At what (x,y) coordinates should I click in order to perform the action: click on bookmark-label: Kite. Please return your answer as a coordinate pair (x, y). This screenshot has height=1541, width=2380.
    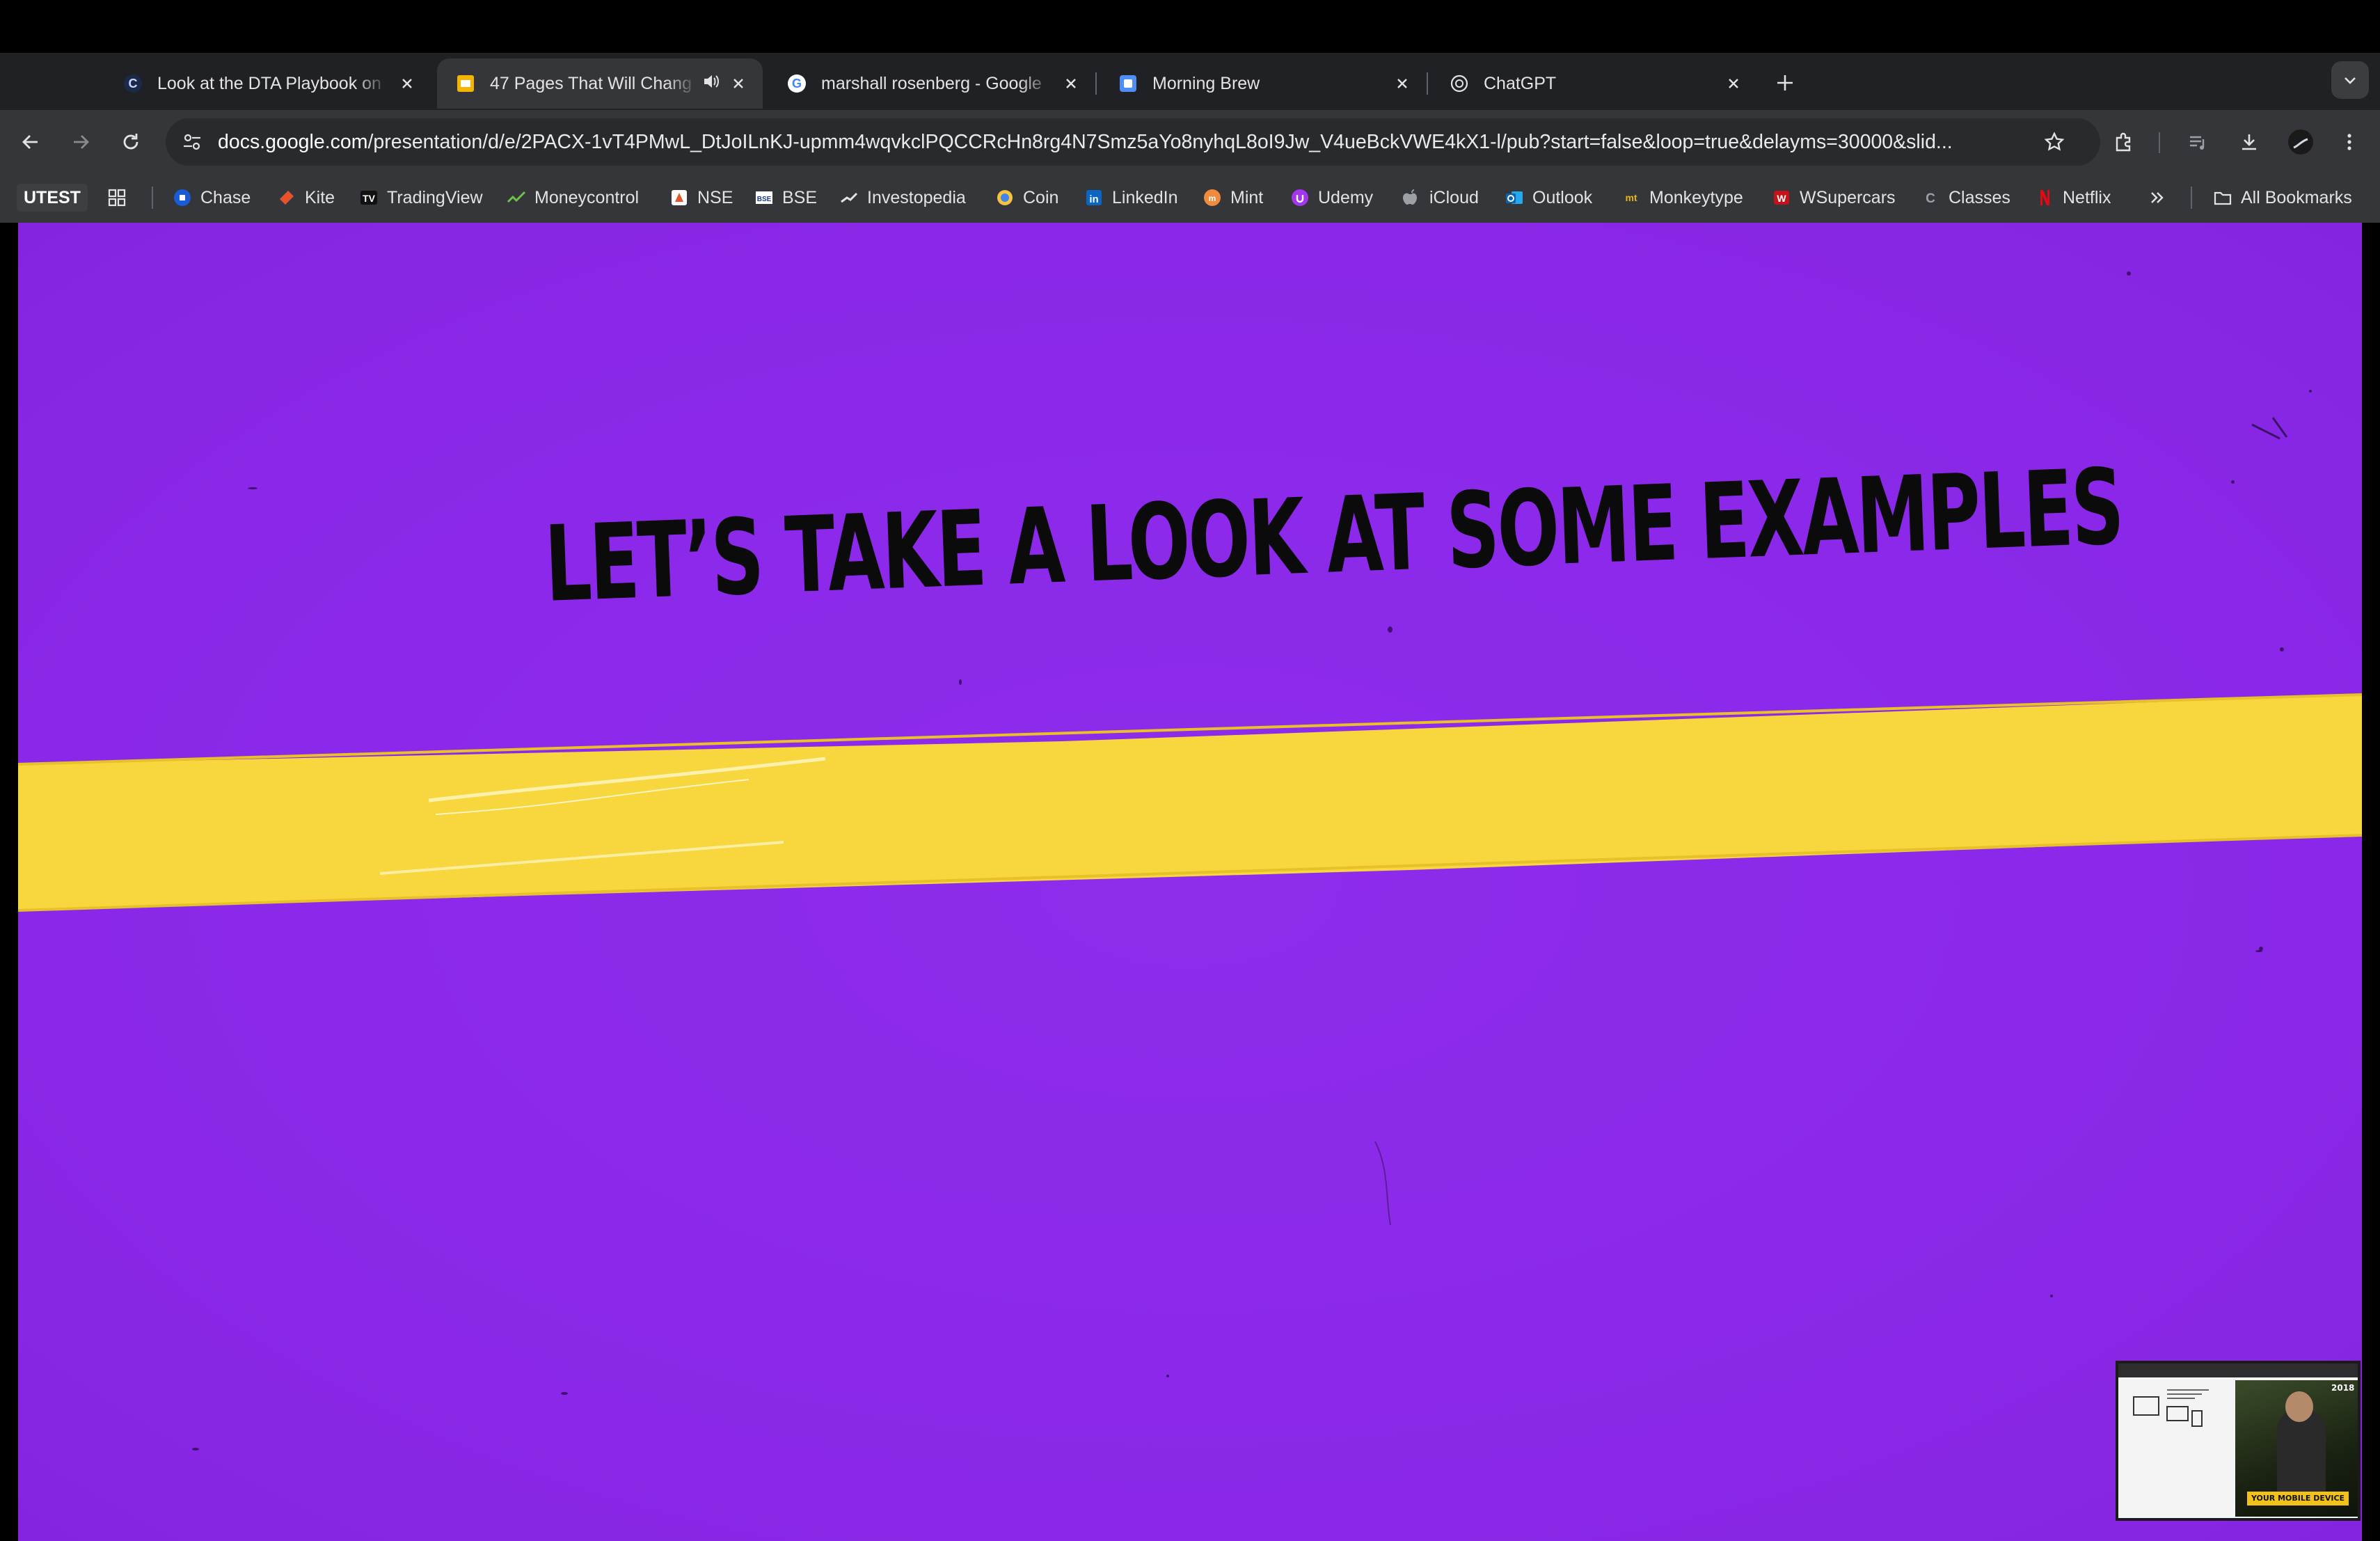
    Looking at the image, I should click on (320, 197).